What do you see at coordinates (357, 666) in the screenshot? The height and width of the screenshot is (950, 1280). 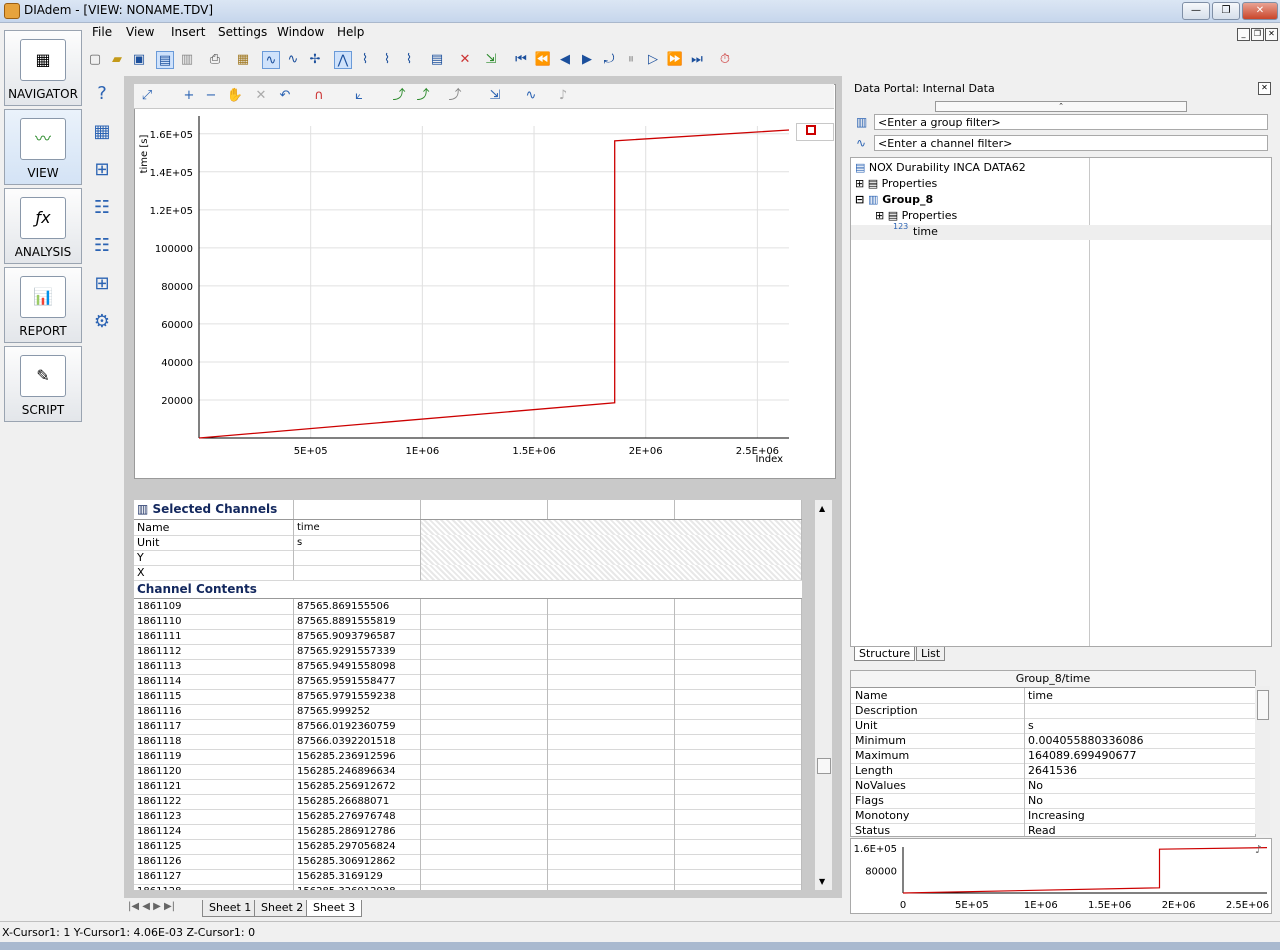 I see `row-value: 87565.9491558098` at bounding box center [357, 666].